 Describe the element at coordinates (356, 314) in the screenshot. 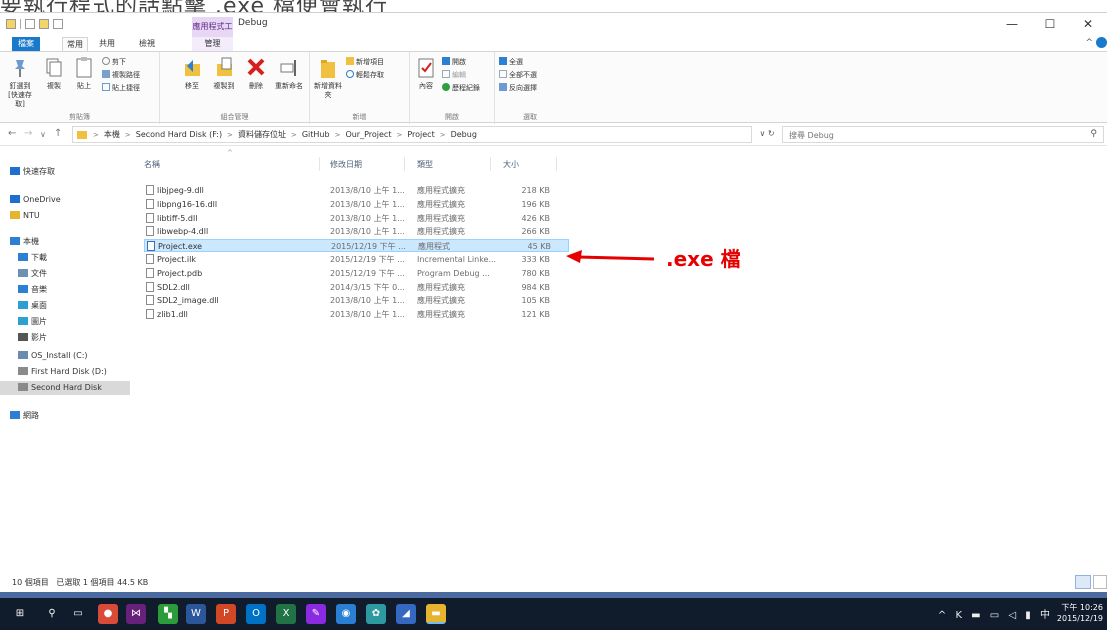

I see `table-row: zlib1.dll 2013/8/10 上午 1... 應用程式擴充 121 KB` at that location.